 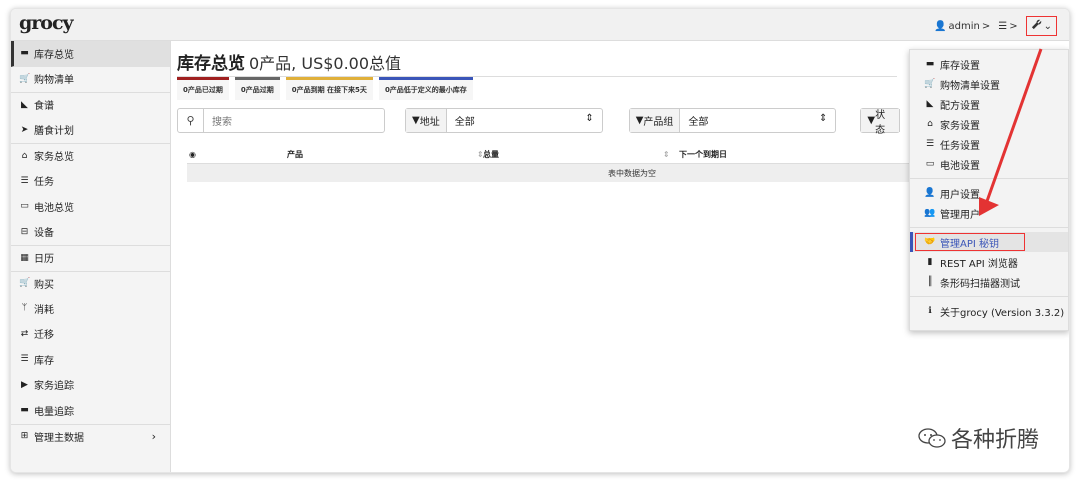 I want to click on chevron-down-icon: ⌄, so click(x=1047, y=26).